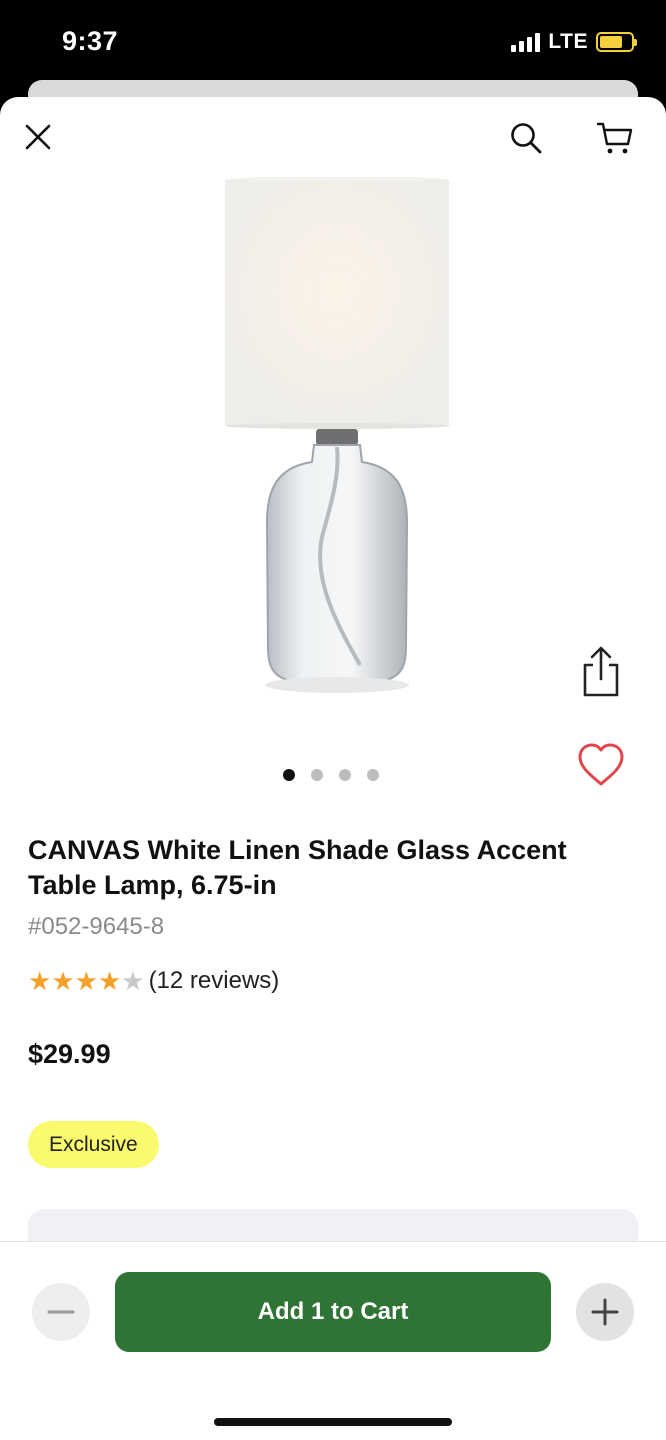 The image size is (666, 1440). I want to click on add-to-cart-button: Add 1 to Cart, so click(333, 1312).